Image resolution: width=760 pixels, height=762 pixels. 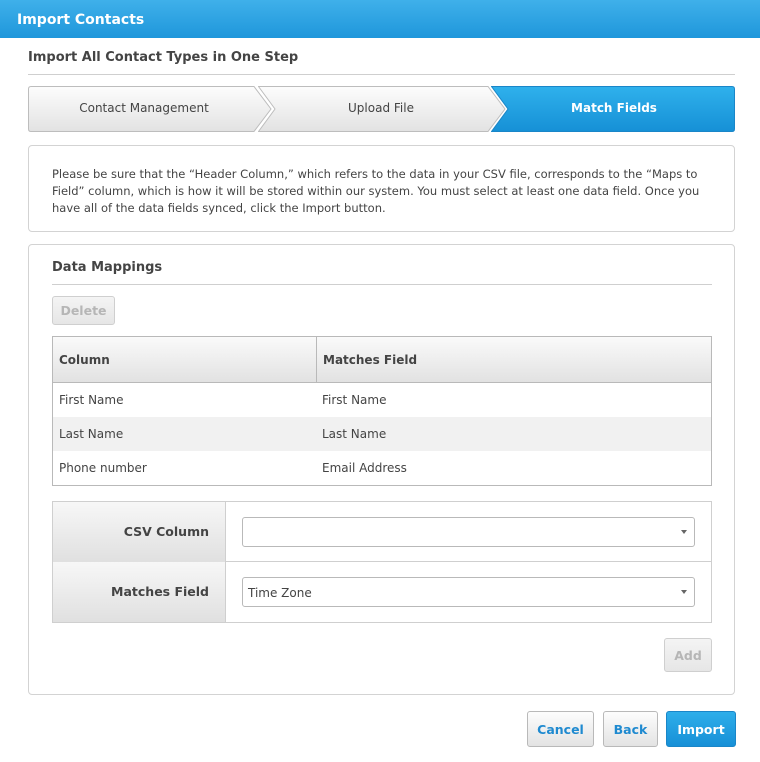 I want to click on delete-button: Delete, so click(x=83, y=310).